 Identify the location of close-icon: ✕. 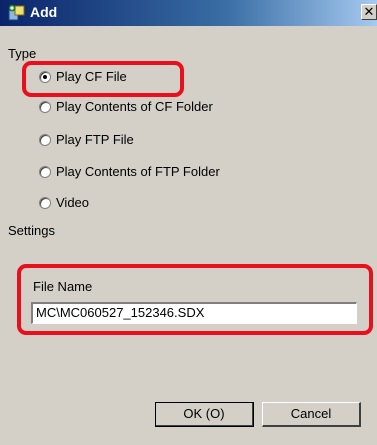
(369, 11).